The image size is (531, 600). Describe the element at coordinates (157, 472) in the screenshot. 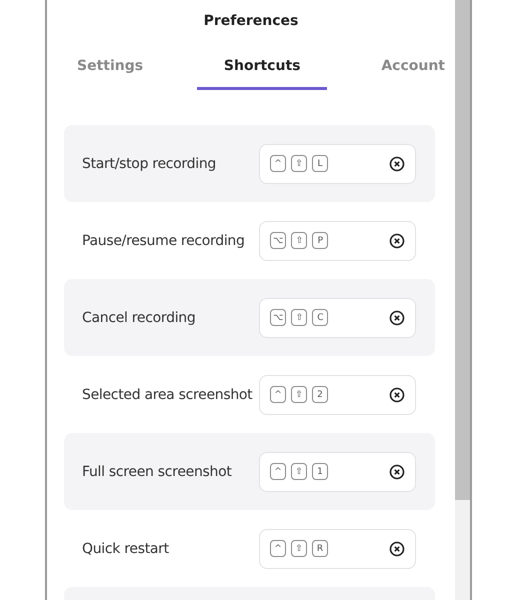

I see `shortcut-label: Full screen screenshot` at that location.